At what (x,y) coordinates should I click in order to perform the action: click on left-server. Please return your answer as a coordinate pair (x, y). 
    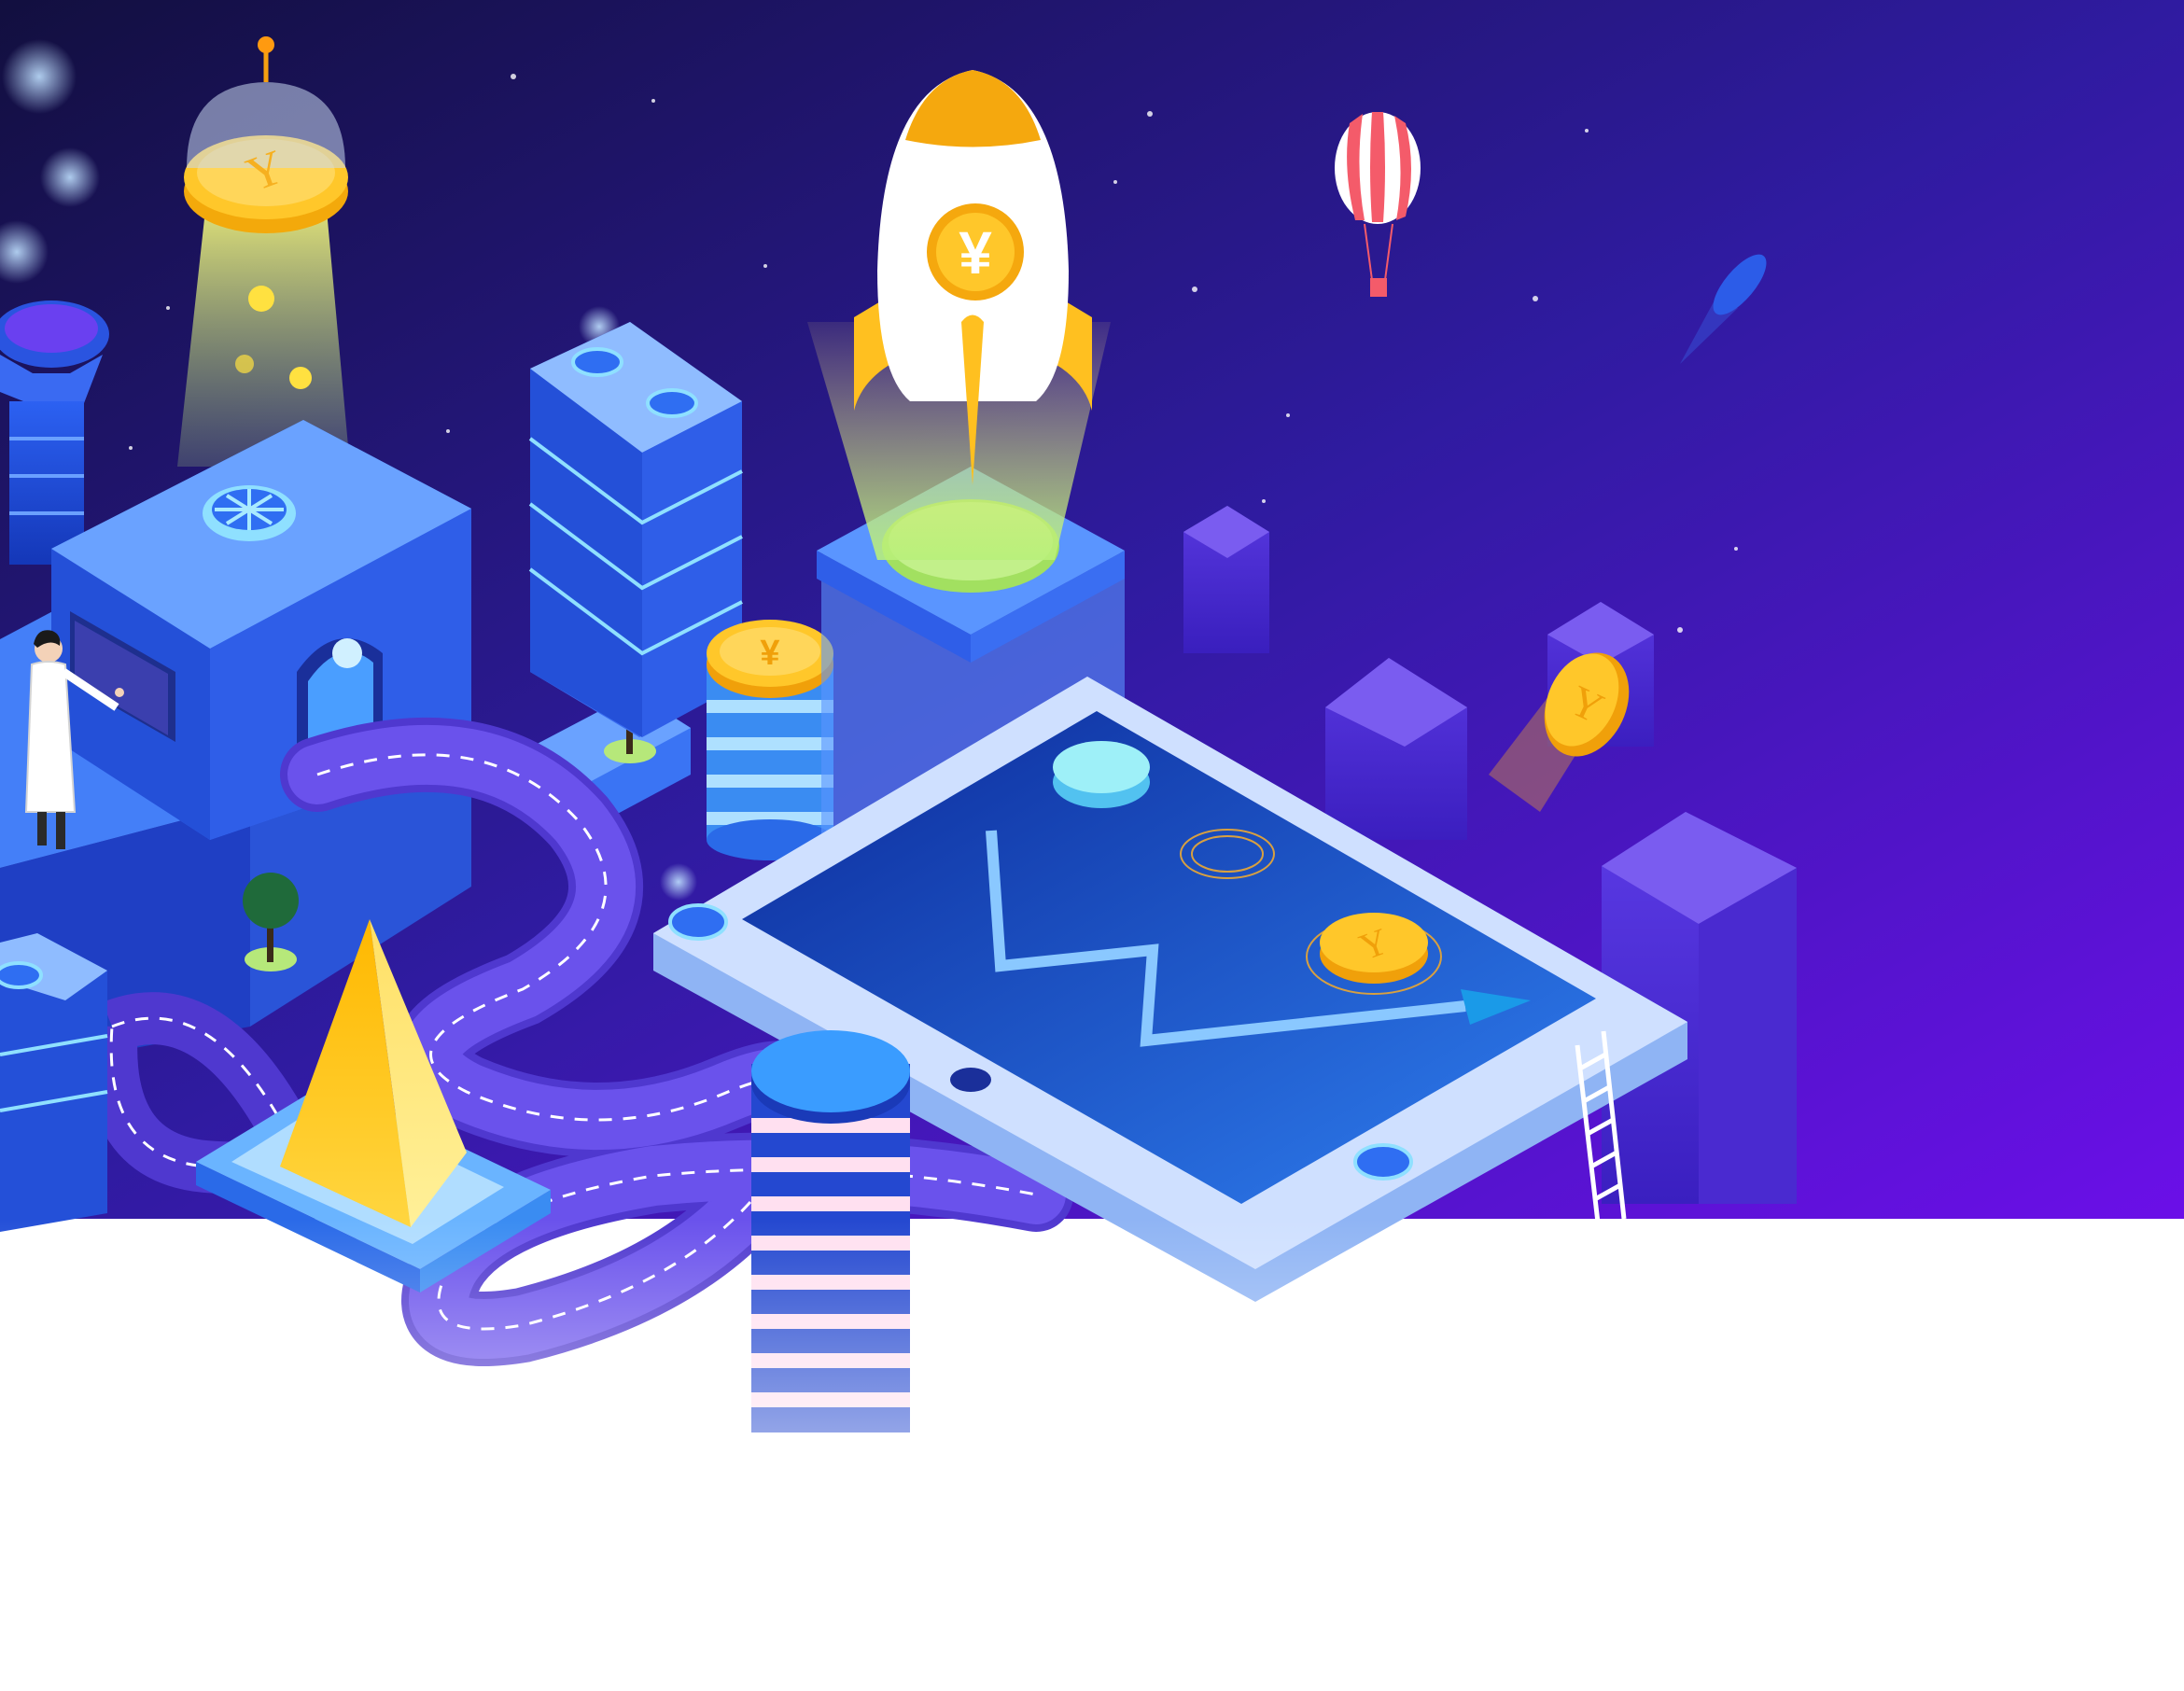
    Looking at the image, I should click on (54, 1082).